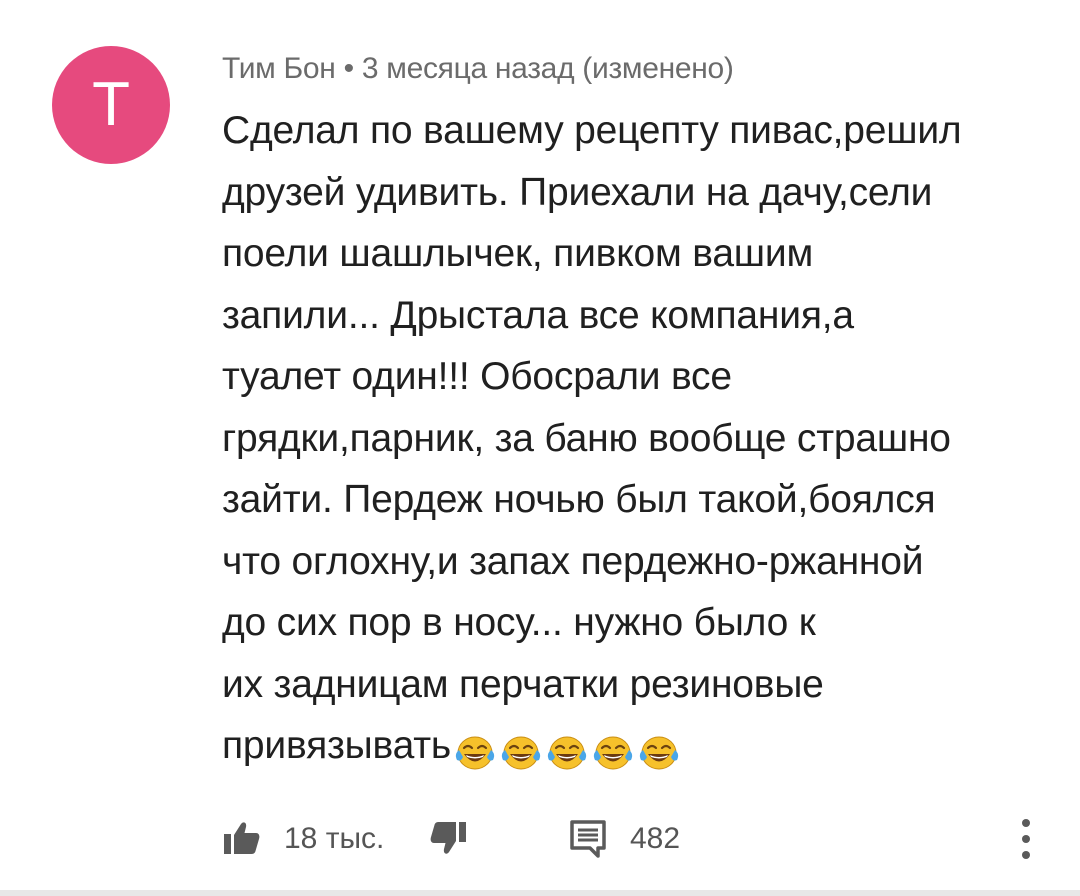 The image size is (1080, 896). Describe the element at coordinates (579, 499) in the screenshot. I see `comment-line: зайти. Пердеж ночью был такой,боялся` at that location.